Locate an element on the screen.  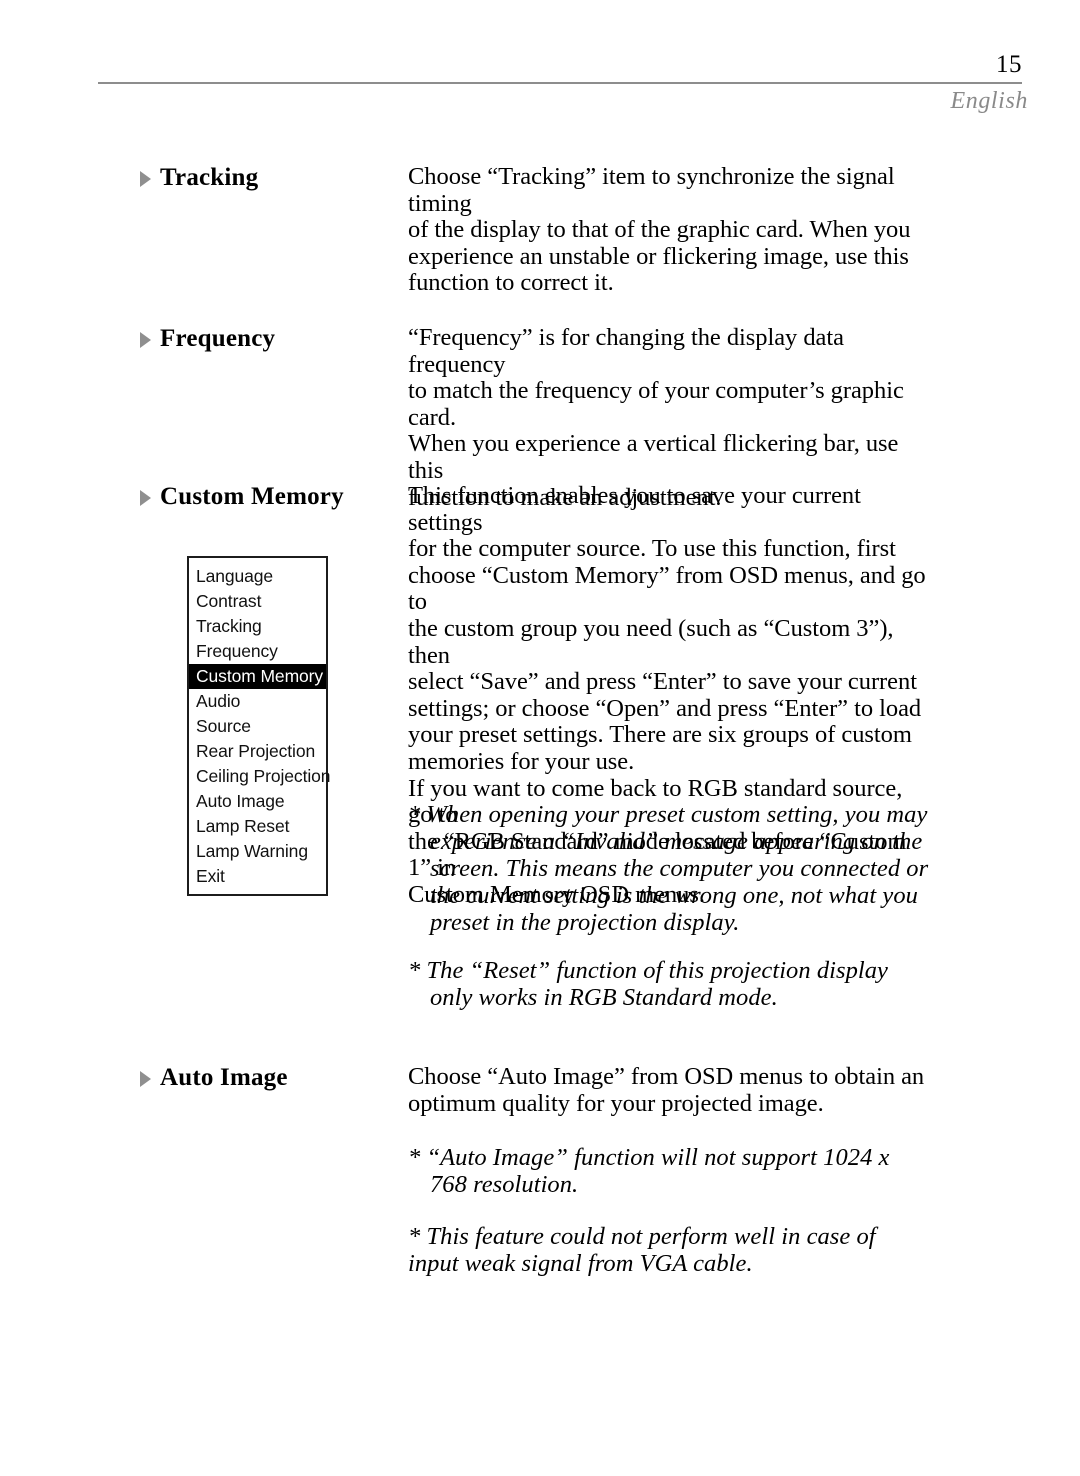
osd-menu-item-source: Source is located at coordinates (257, 726).